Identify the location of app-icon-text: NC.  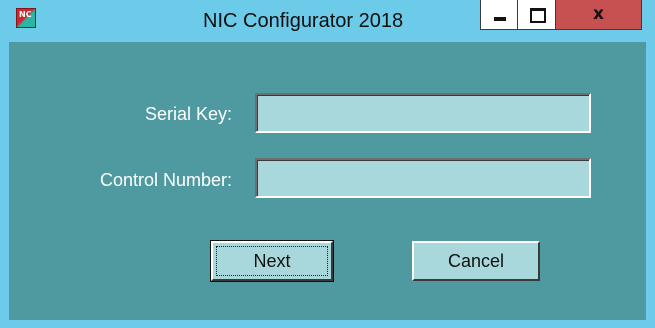
(25, 14).